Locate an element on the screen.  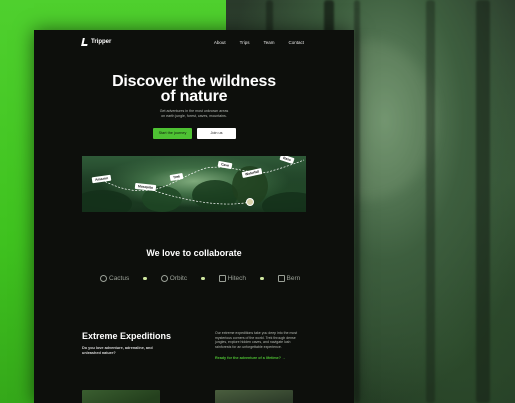
expeditions-heading: Extreme Expeditions is located at coordinates (127, 336).